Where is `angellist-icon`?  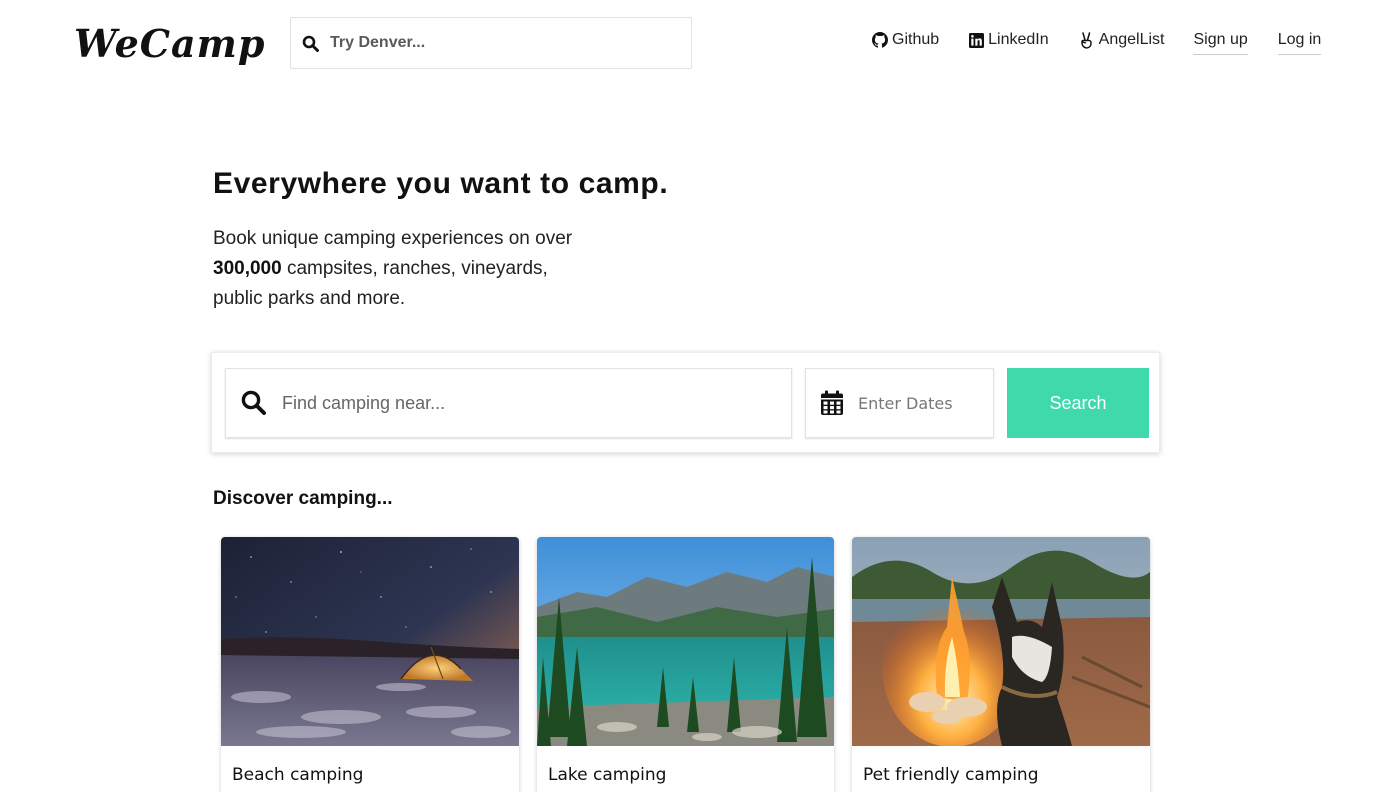
angellist-icon is located at coordinates (1087, 40).